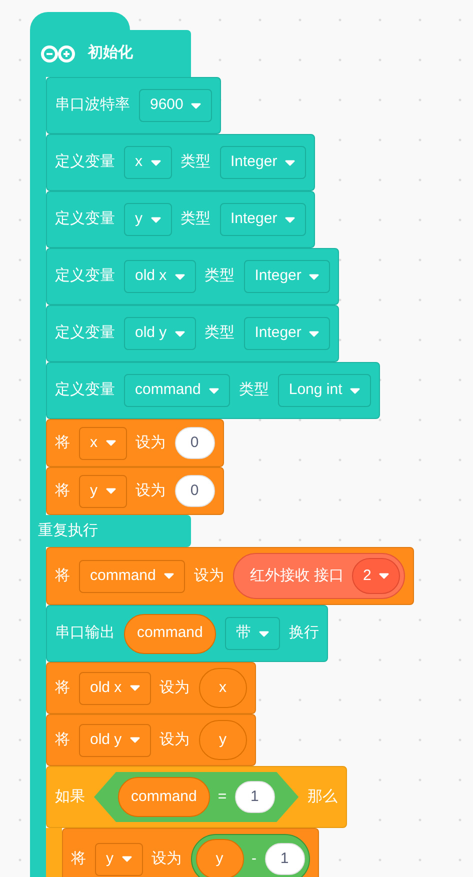 The width and height of the screenshot is (473, 877). I want to click on loop-block: 重复执行, so click(110, 531).